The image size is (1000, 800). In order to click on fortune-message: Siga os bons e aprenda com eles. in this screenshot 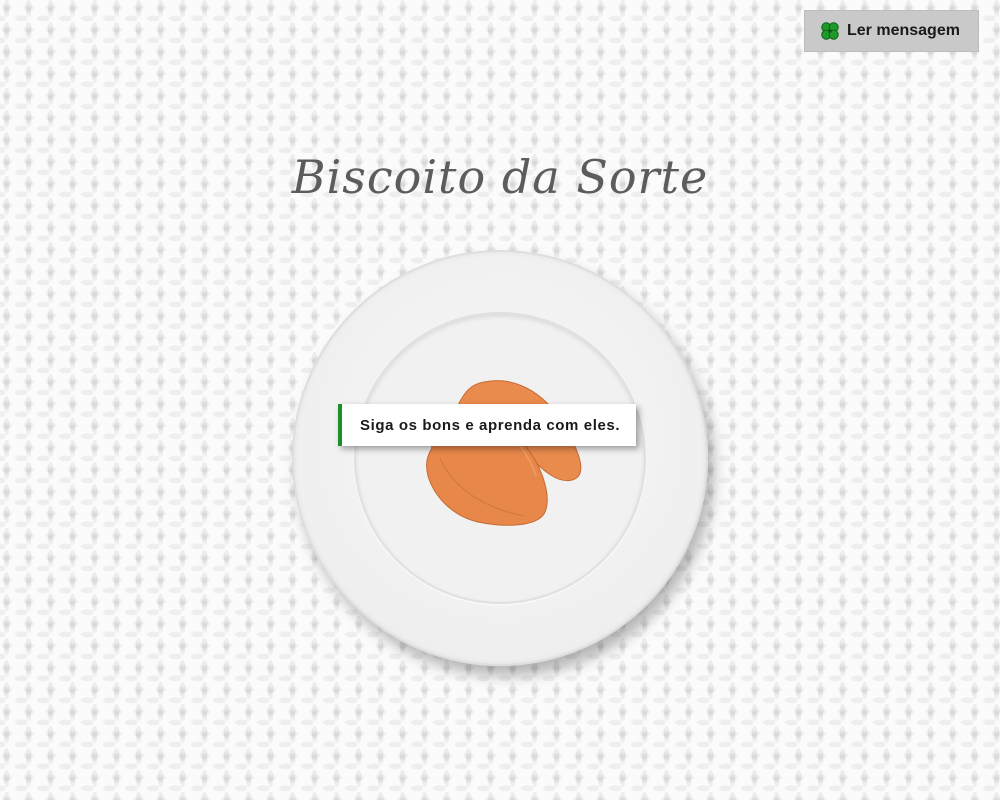, I will do `click(487, 425)`.